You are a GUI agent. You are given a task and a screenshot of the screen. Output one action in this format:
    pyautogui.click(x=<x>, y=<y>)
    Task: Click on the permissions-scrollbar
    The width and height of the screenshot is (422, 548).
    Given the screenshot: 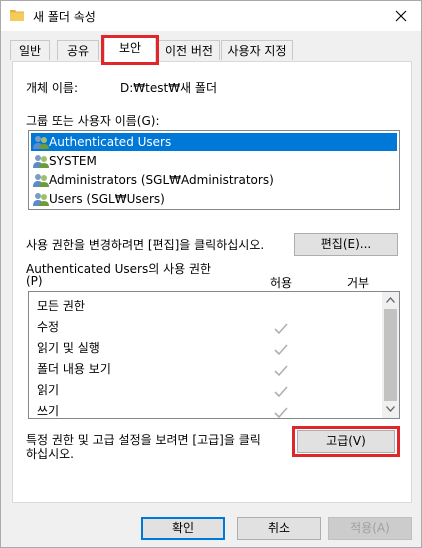 What is the action you would take?
    pyautogui.click(x=390, y=355)
    